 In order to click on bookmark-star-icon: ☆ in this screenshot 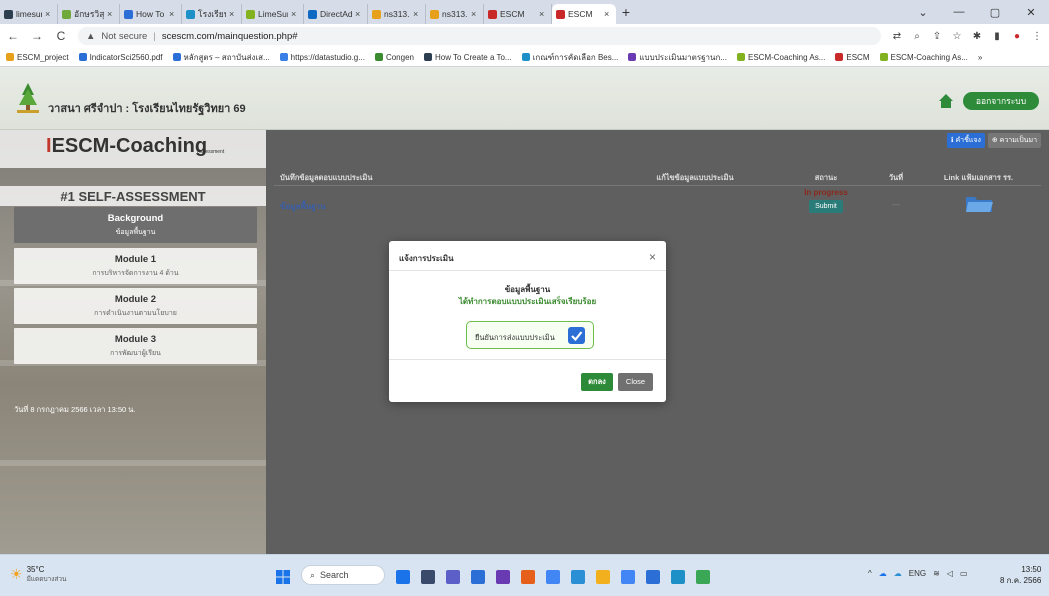, I will do `click(957, 36)`.